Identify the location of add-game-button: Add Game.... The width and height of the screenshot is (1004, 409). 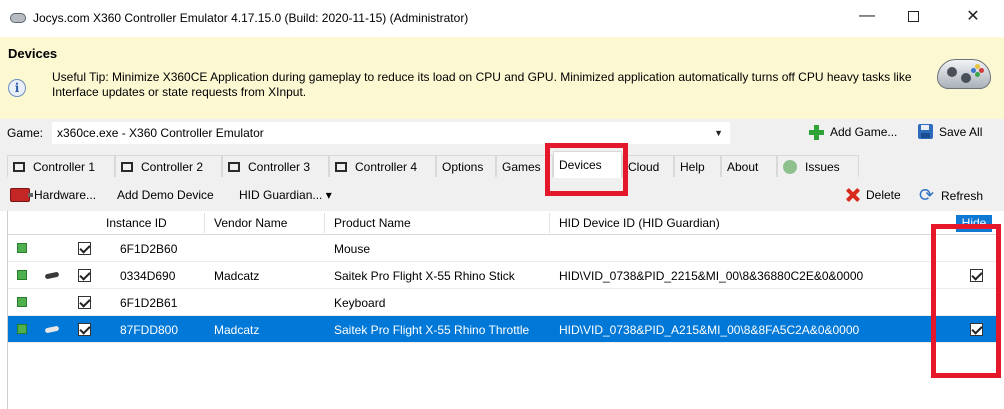
(852, 132).